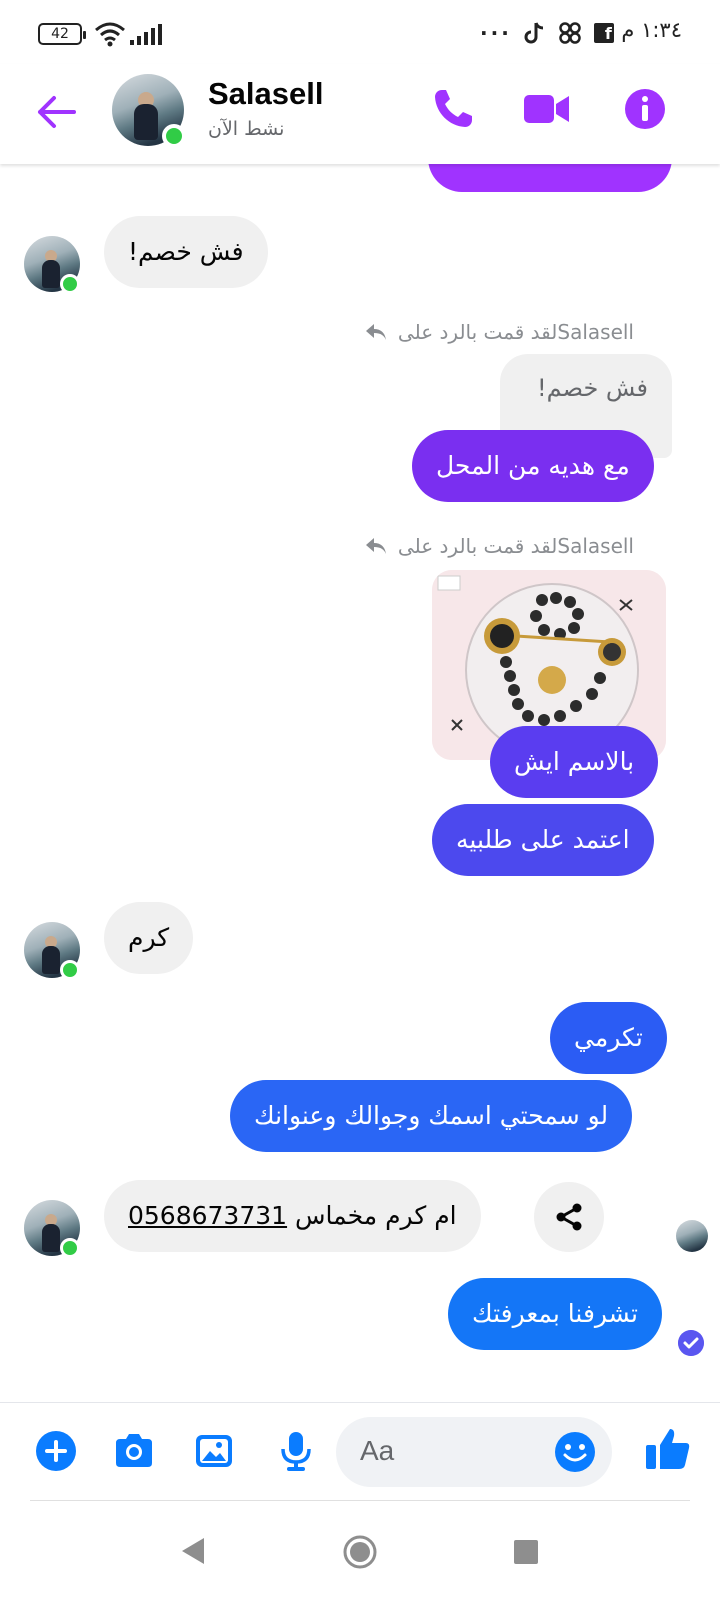 This screenshot has height=1600, width=720. Describe the element at coordinates (376, 1215) in the screenshot. I see `contact-name-text: ام كرم مخماس` at that location.